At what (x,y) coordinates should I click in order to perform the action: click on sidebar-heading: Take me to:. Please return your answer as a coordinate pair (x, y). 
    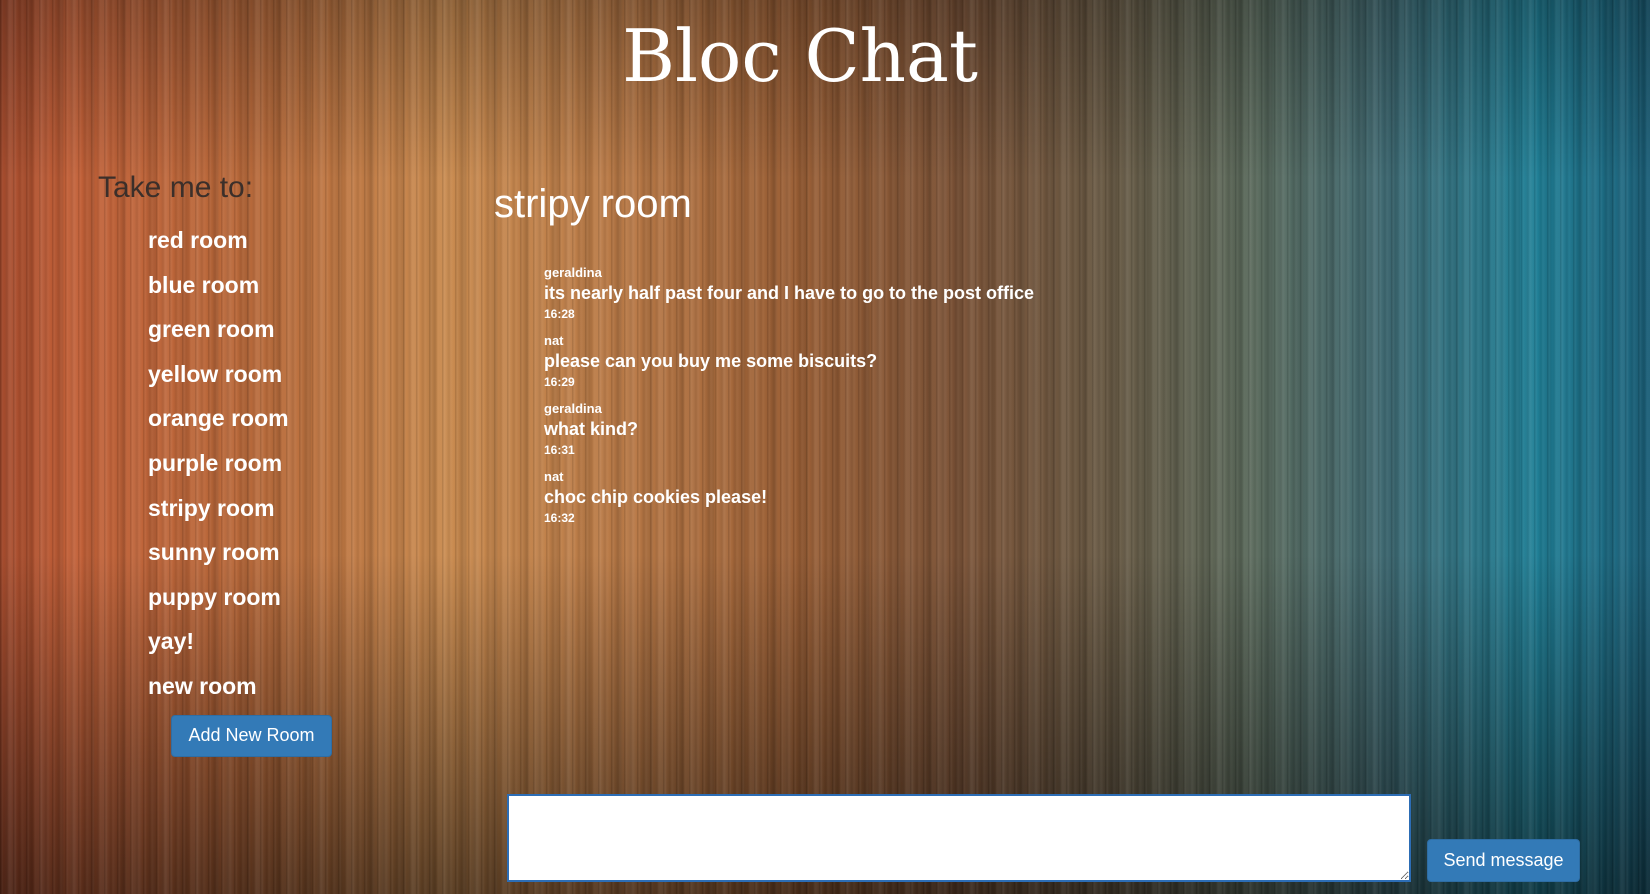
    Looking at the image, I should click on (176, 187).